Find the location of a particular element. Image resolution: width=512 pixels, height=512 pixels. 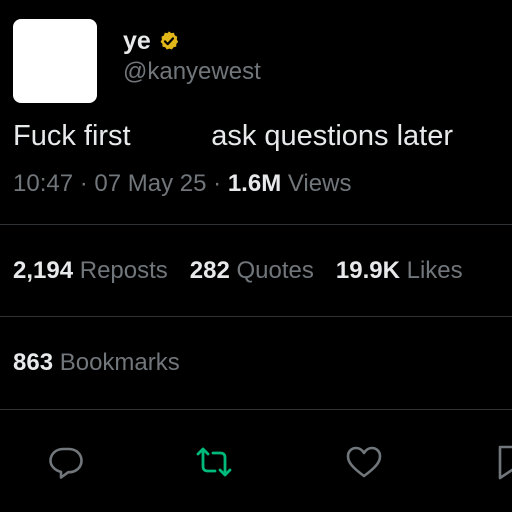

views-count: 1.6M is located at coordinates (254, 183).